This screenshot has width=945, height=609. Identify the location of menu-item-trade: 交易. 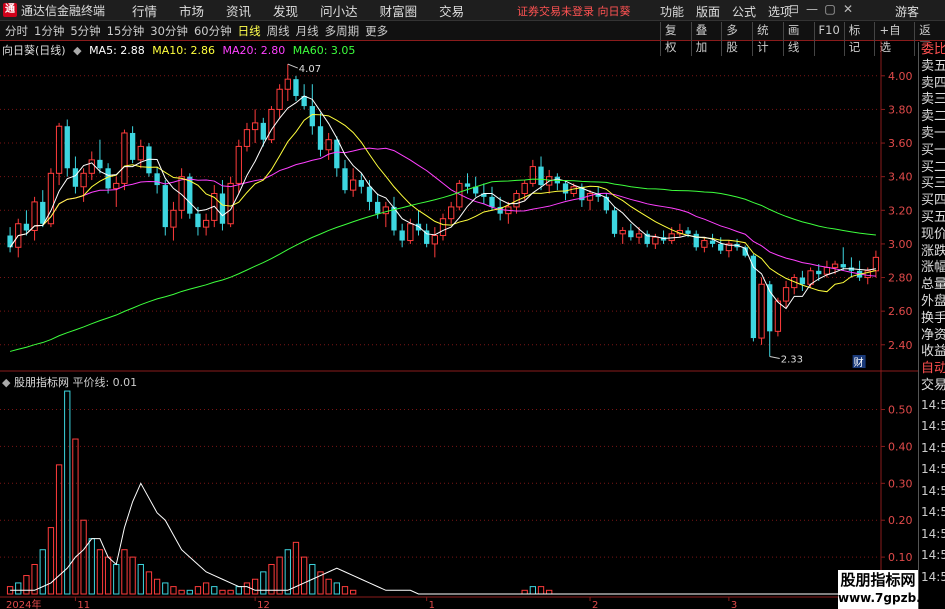
(451, 10).